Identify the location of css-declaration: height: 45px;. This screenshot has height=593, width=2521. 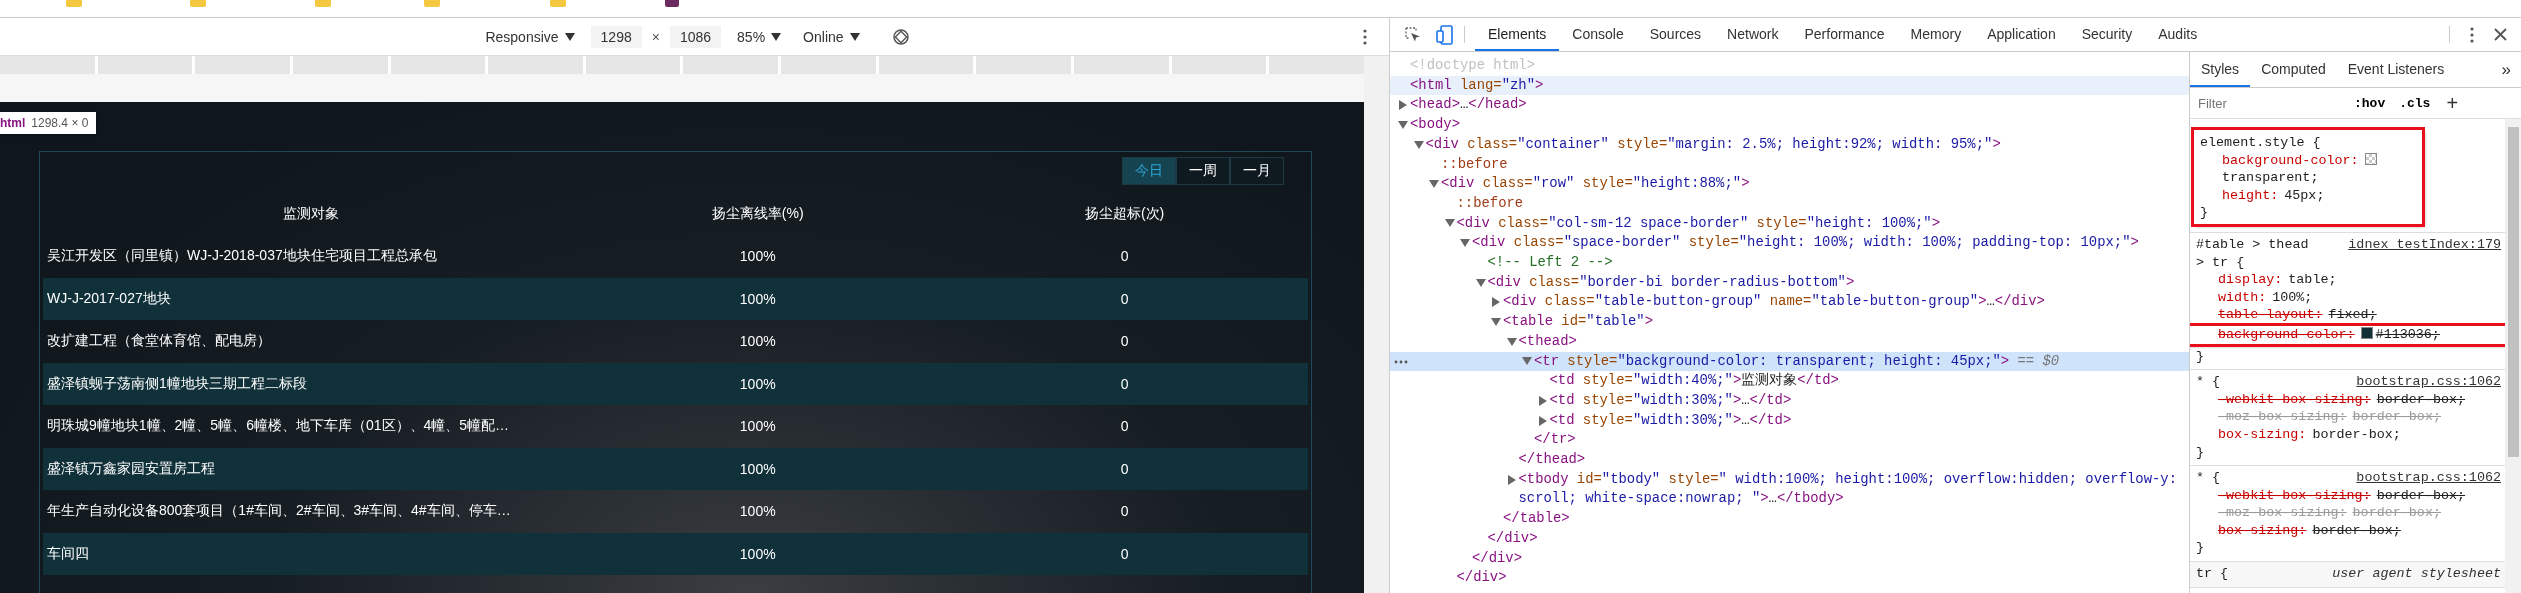
(2309, 195).